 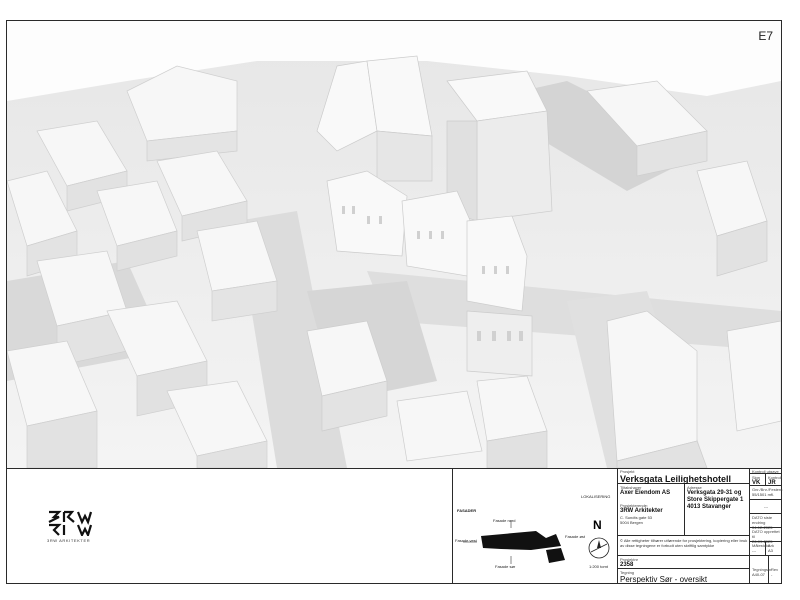 I want to click on view-label-north: Fasade nord, so click(x=504, y=520).